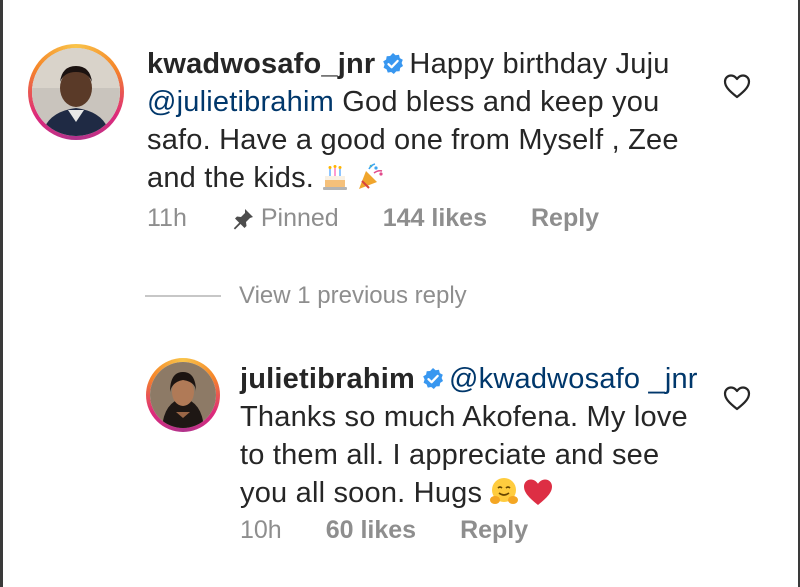  Describe the element at coordinates (299, 218) in the screenshot. I see `pinned-label: Pinned` at that location.